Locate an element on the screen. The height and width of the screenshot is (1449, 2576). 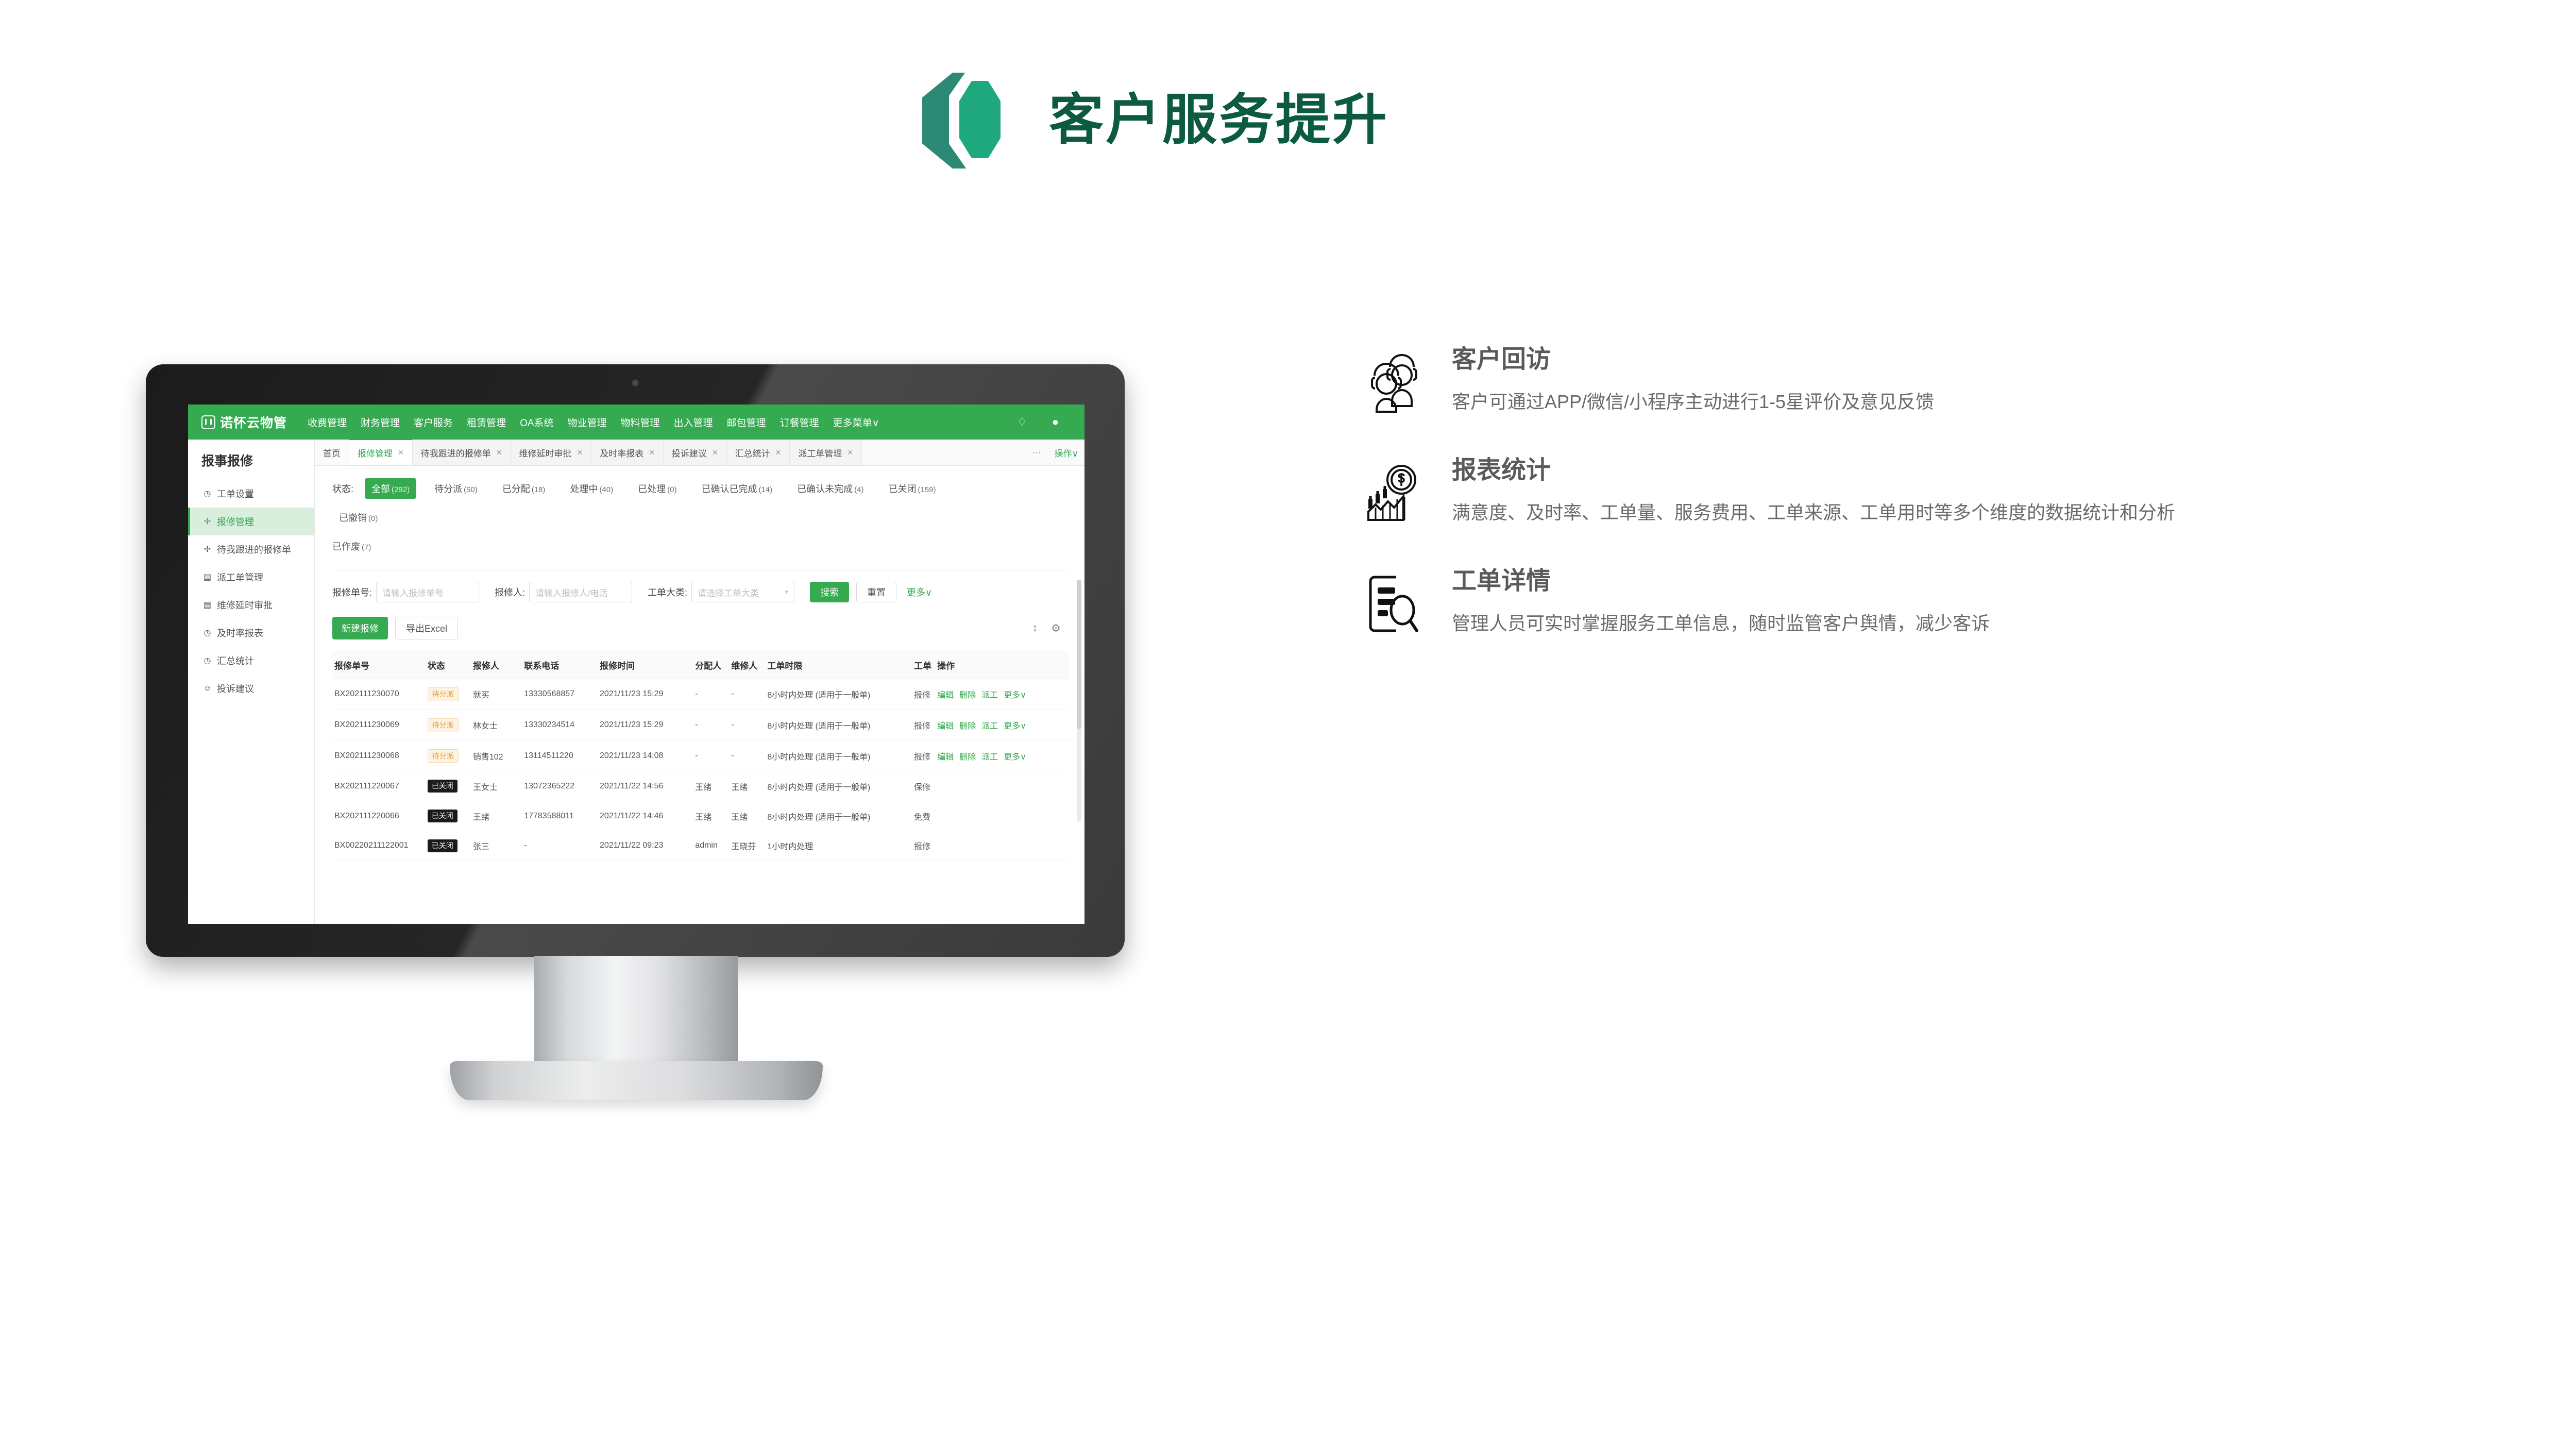
topnav-item-more: 更多菜单∨ is located at coordinates (856, 422).